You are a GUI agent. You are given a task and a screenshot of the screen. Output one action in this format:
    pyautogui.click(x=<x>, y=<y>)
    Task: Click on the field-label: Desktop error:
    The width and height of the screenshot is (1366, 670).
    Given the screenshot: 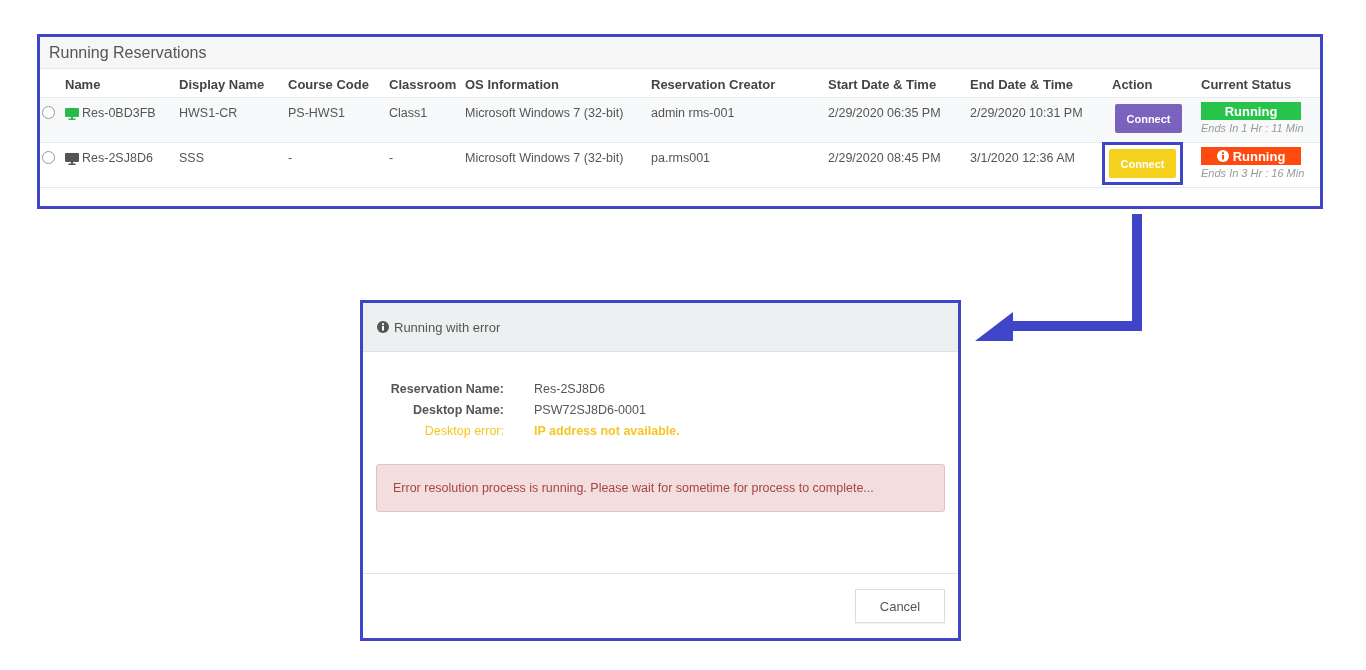 What is the action you would take?
    pyautogui.click(x=464, y=431)
    